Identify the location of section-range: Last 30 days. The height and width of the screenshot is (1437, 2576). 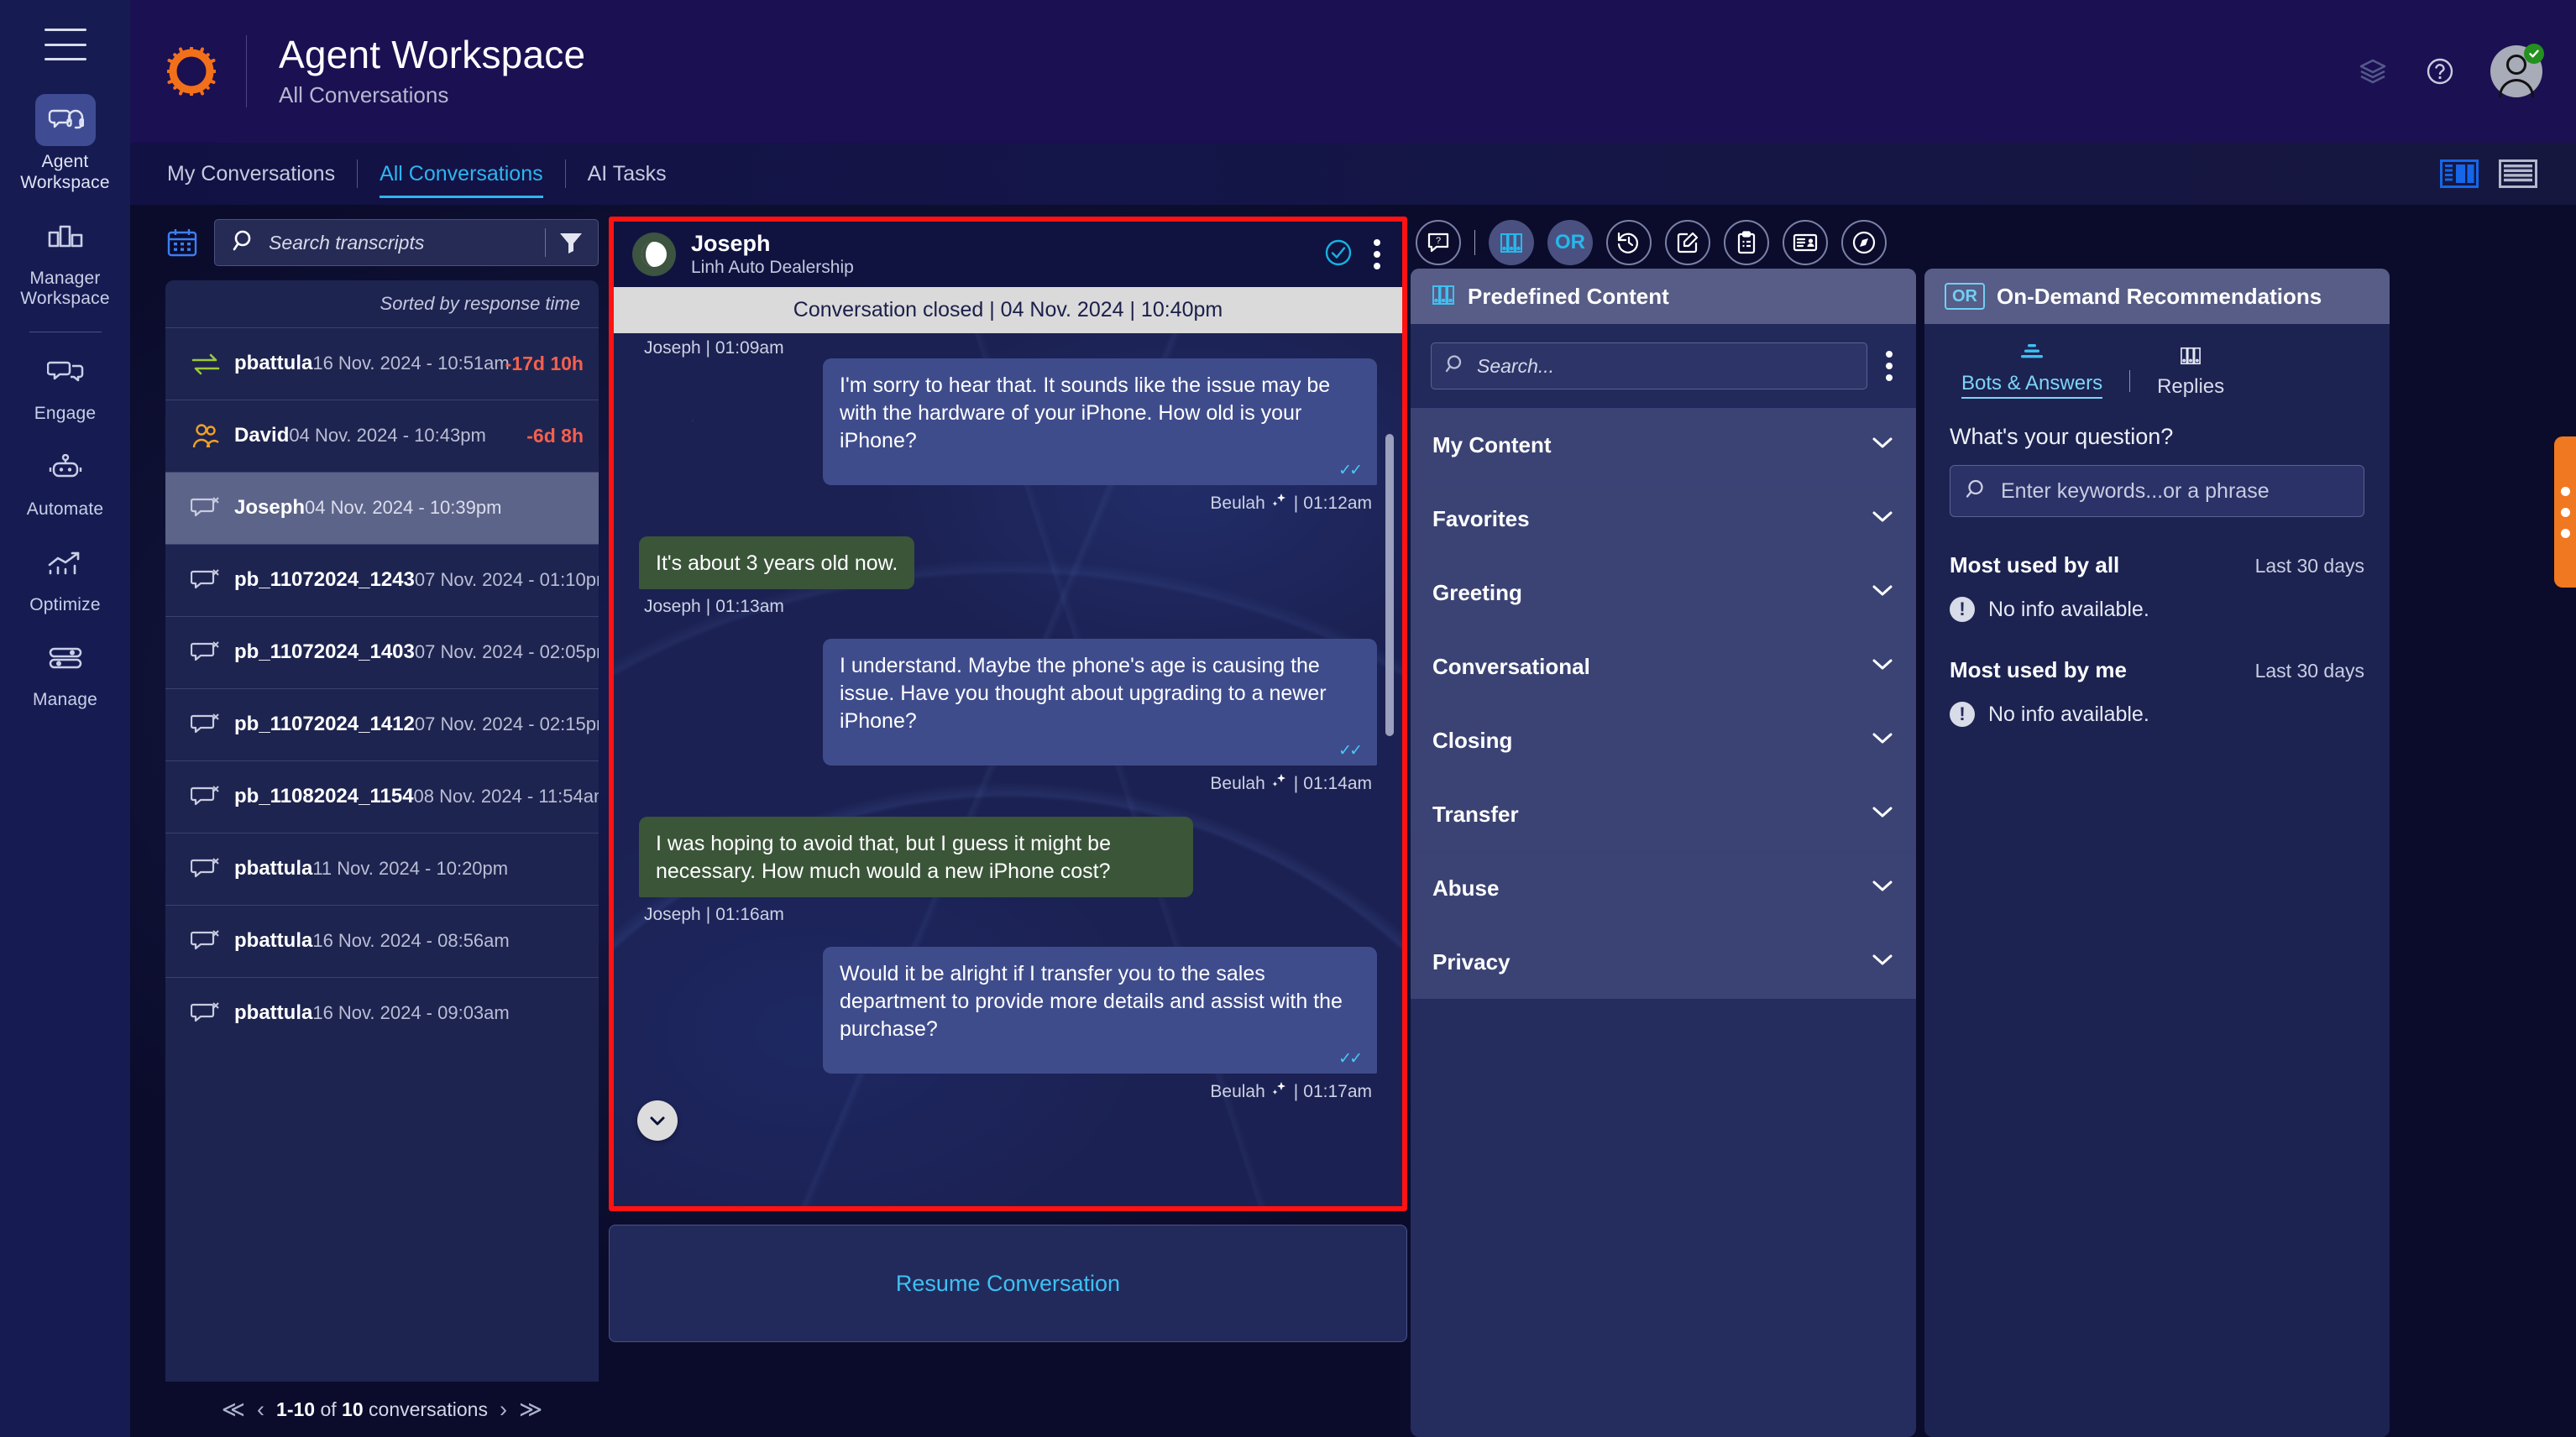
(2309, 566).